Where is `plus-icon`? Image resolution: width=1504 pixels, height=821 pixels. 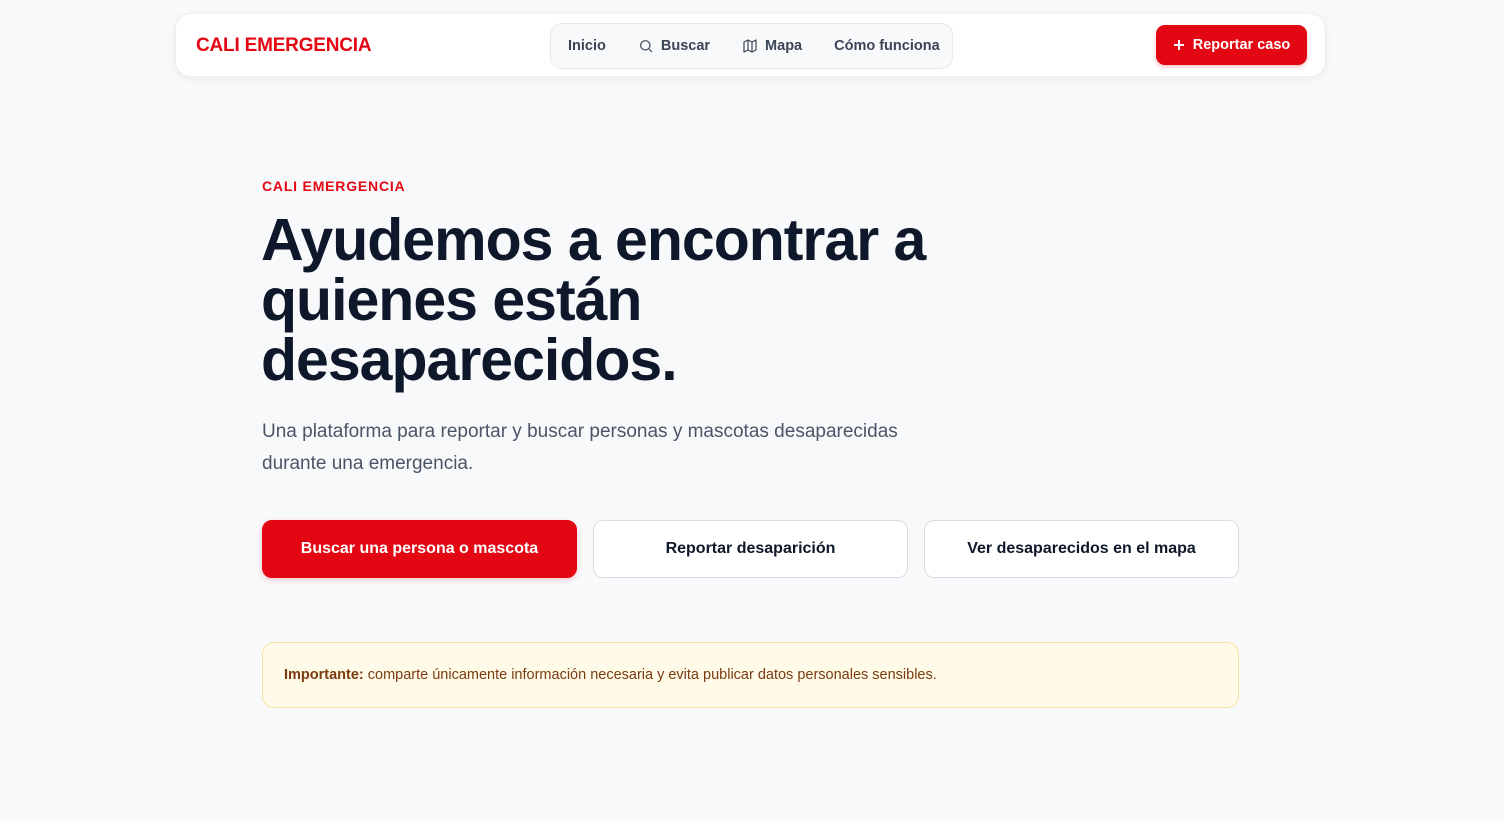
plus-icon is located at coordinates (1178, 45).